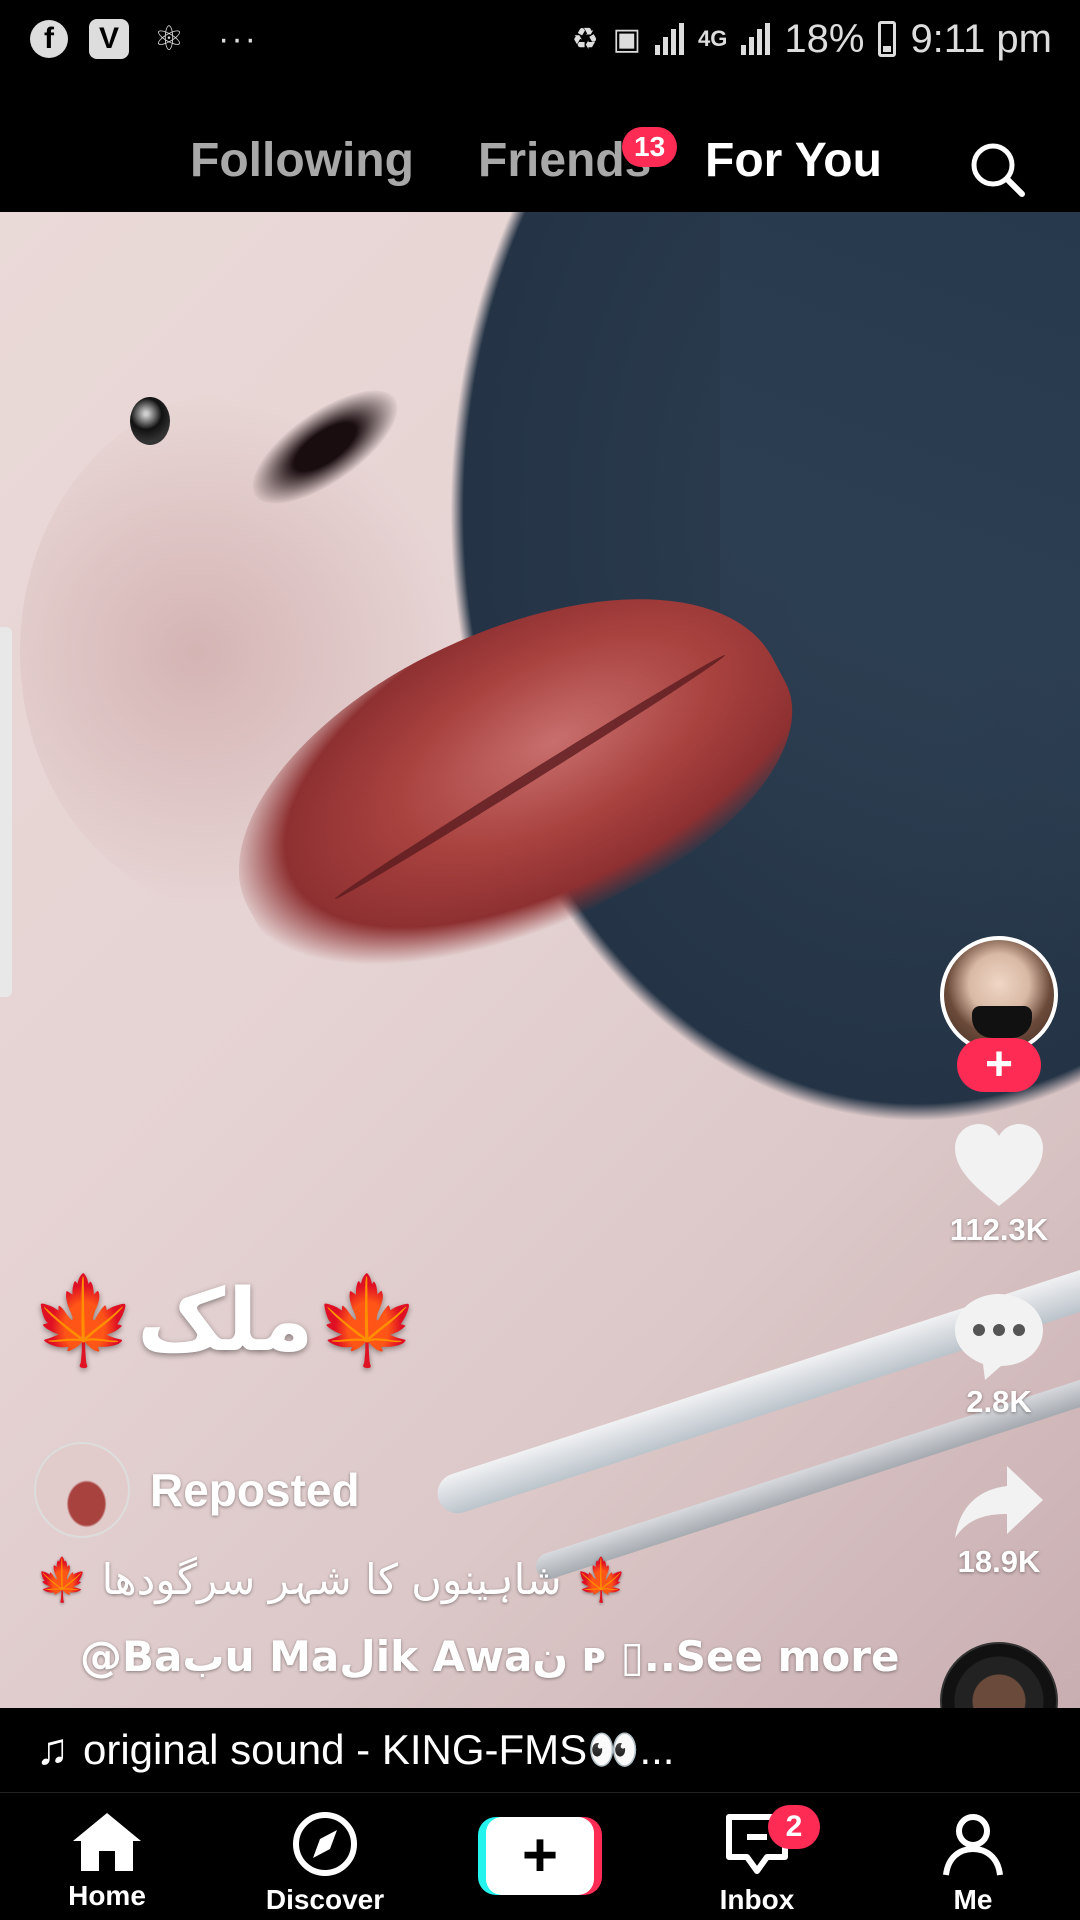 The height and width of the screenshot is (1920, 1080). Describe the element at coordinates (794, 1827) in the screenshot. I see `inbox-badge: 2` at that location.